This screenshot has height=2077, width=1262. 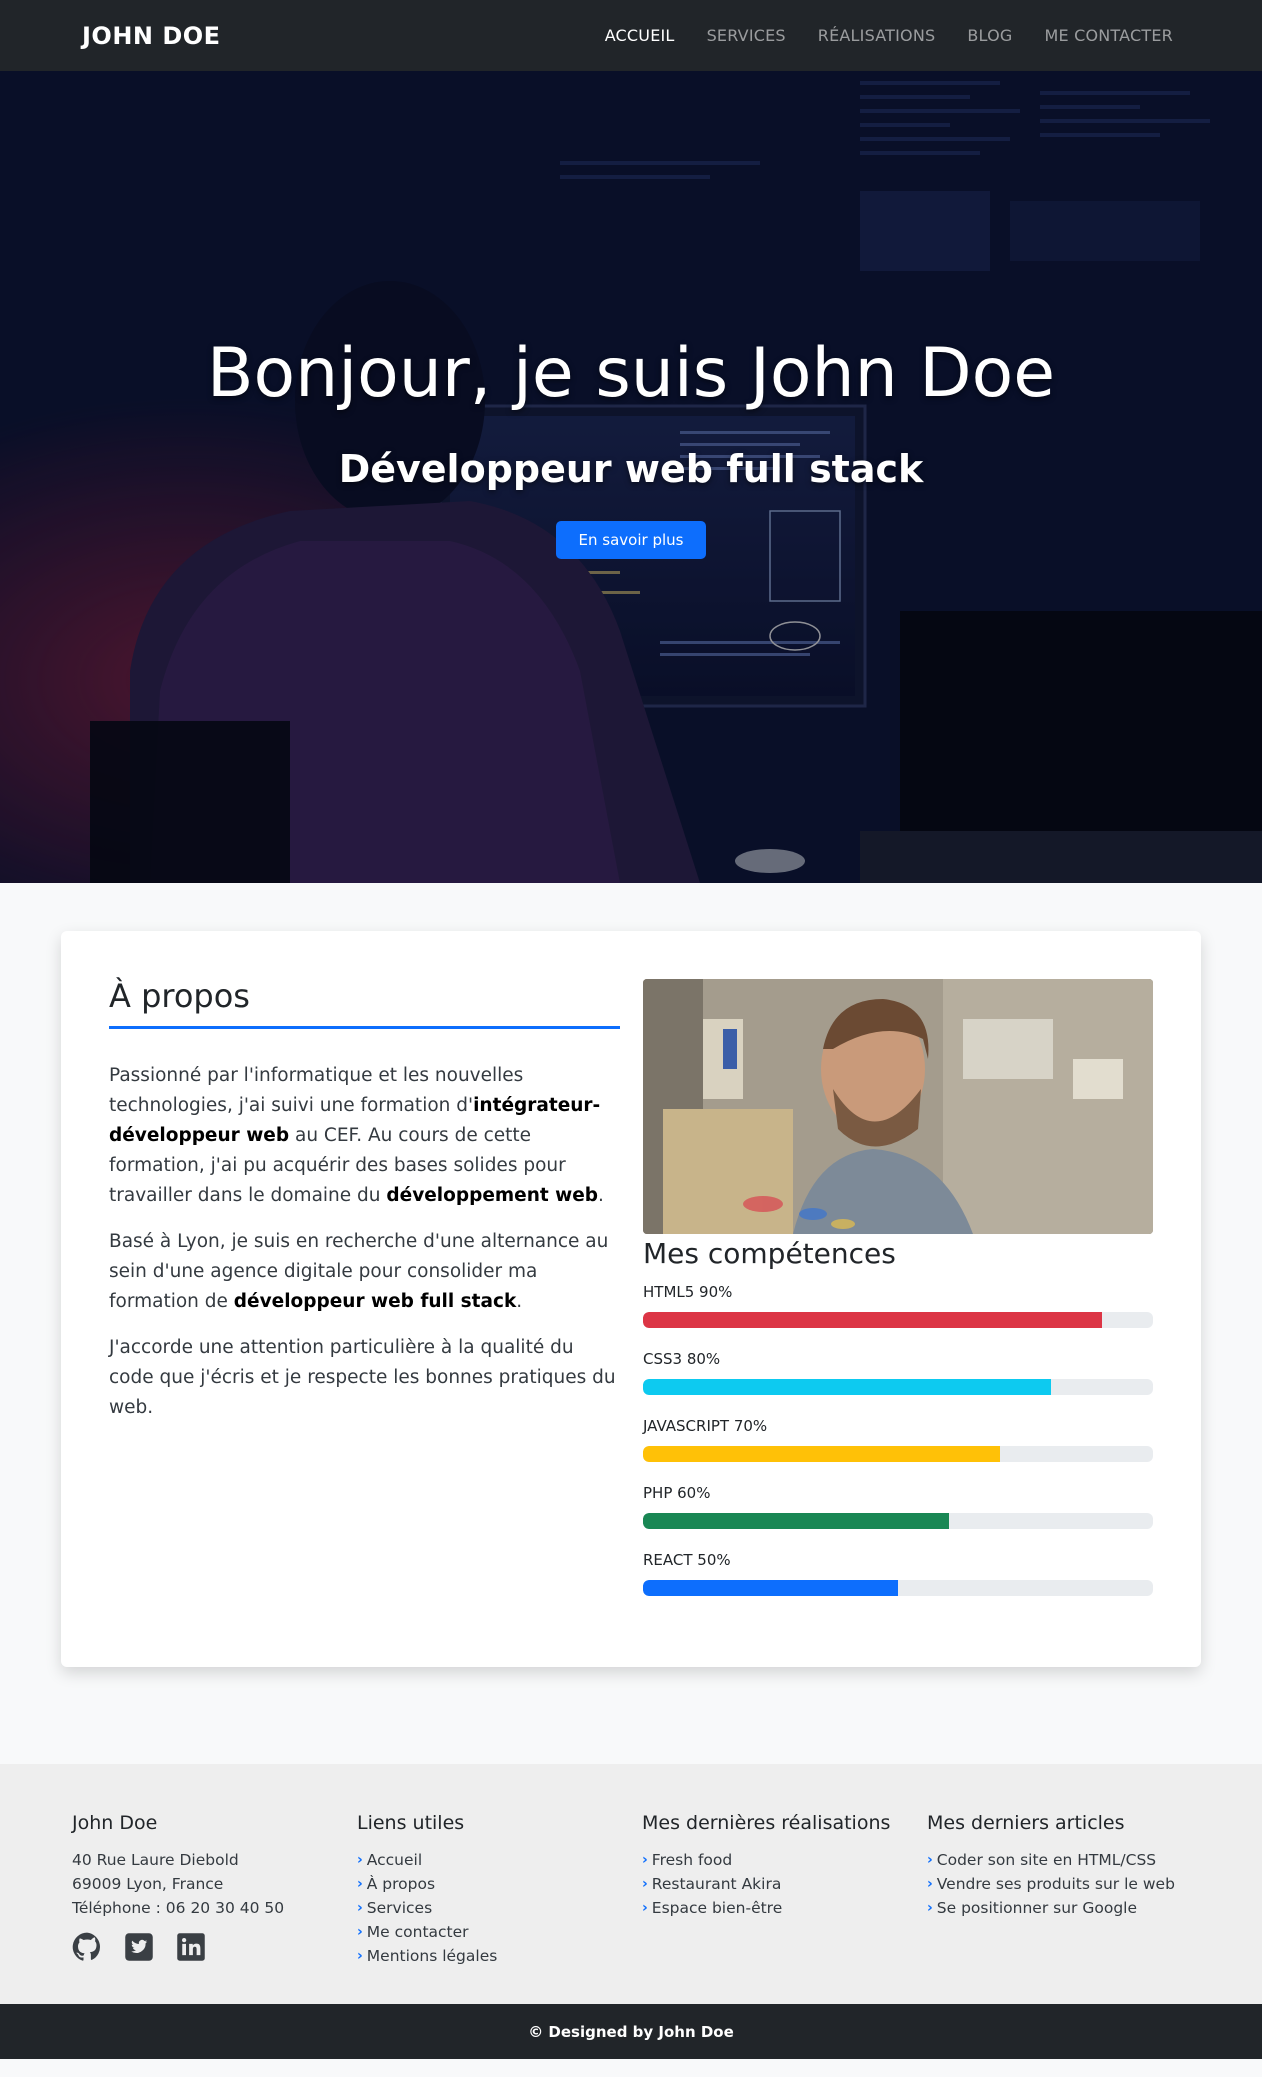 What do you see at coordinates (631, 469) in the screenshot?
I see `hero-subtitle: Développeur web full stack` at bounding box center [631, 469].